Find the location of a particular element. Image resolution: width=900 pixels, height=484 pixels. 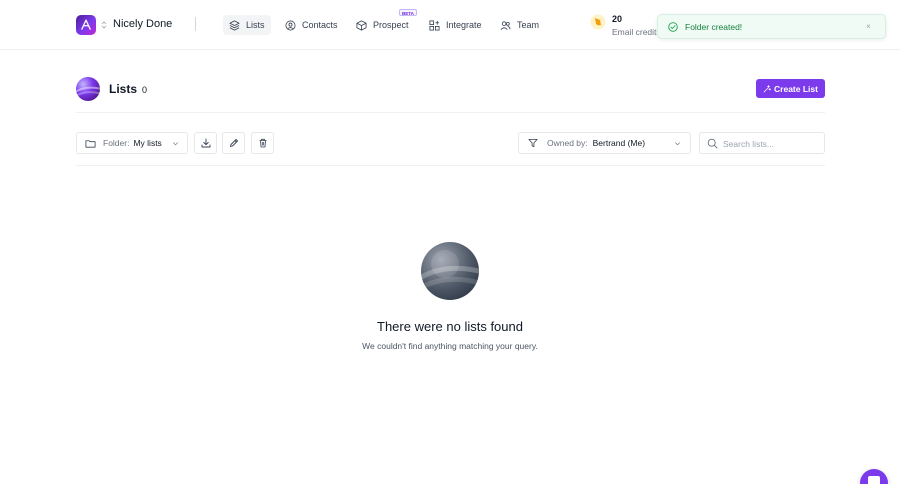

nav-item-label: Integrate is located at coordinates (464, 25).